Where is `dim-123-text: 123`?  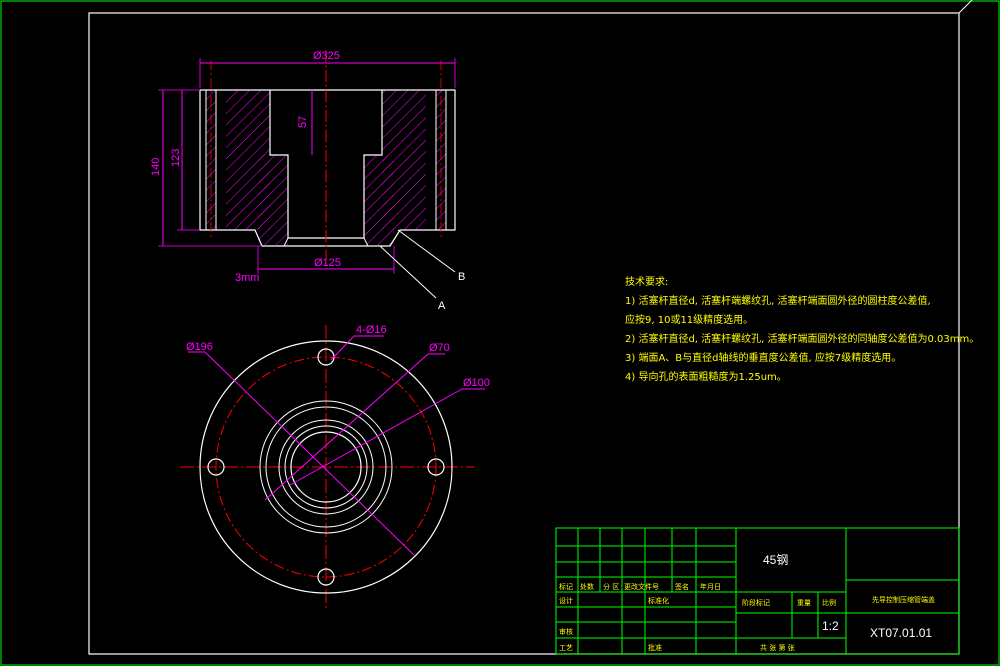 dim-123-text: 123 is located at coordinates (176, 158).